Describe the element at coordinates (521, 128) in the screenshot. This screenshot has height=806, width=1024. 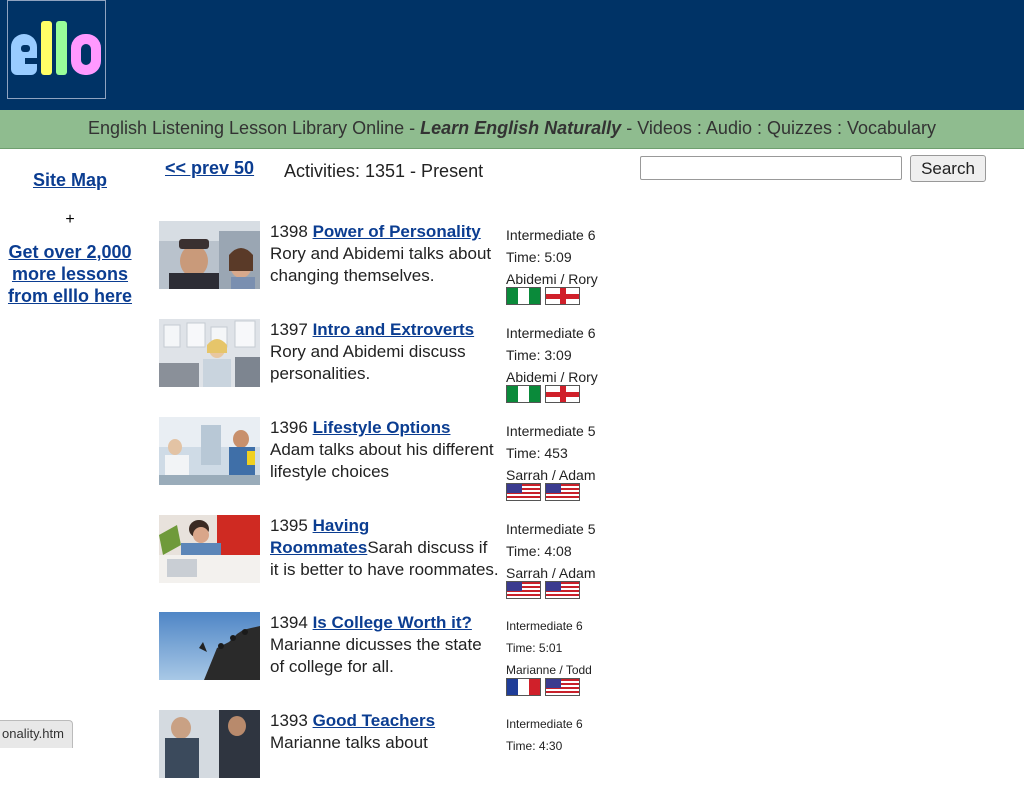
I see `tagline-emphasis: Learn English Naturally` at that location.